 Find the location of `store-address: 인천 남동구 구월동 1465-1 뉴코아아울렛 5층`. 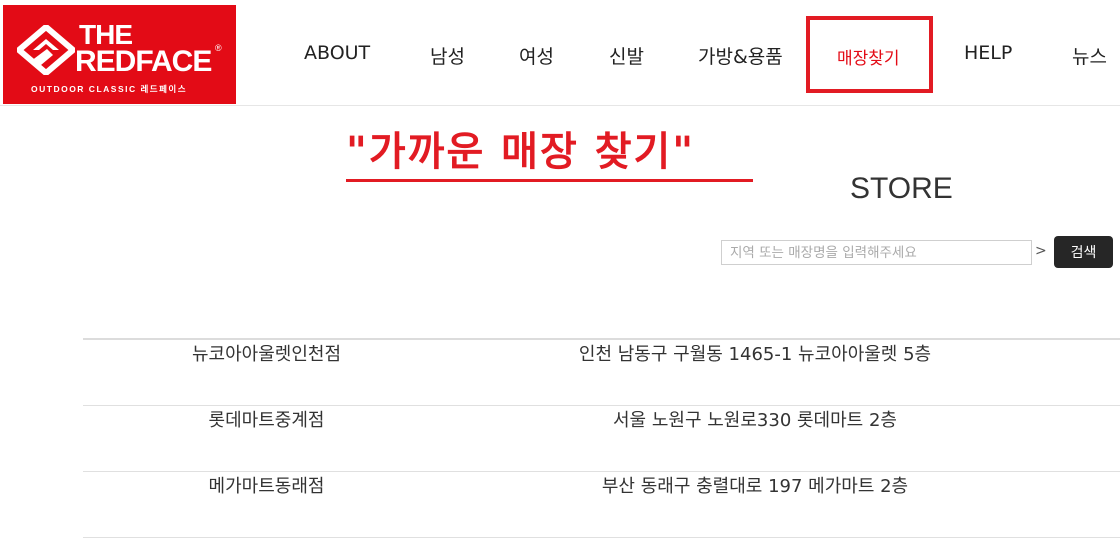

store-address: 인천 남동구 구월동 1465-1 뉴코아아울렛 5층 is located at coordinates (755, 354).